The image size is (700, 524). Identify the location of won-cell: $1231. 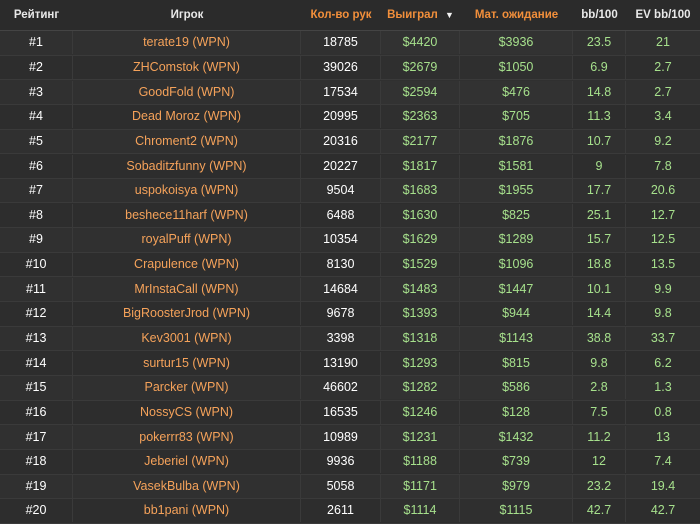
(420, 437).